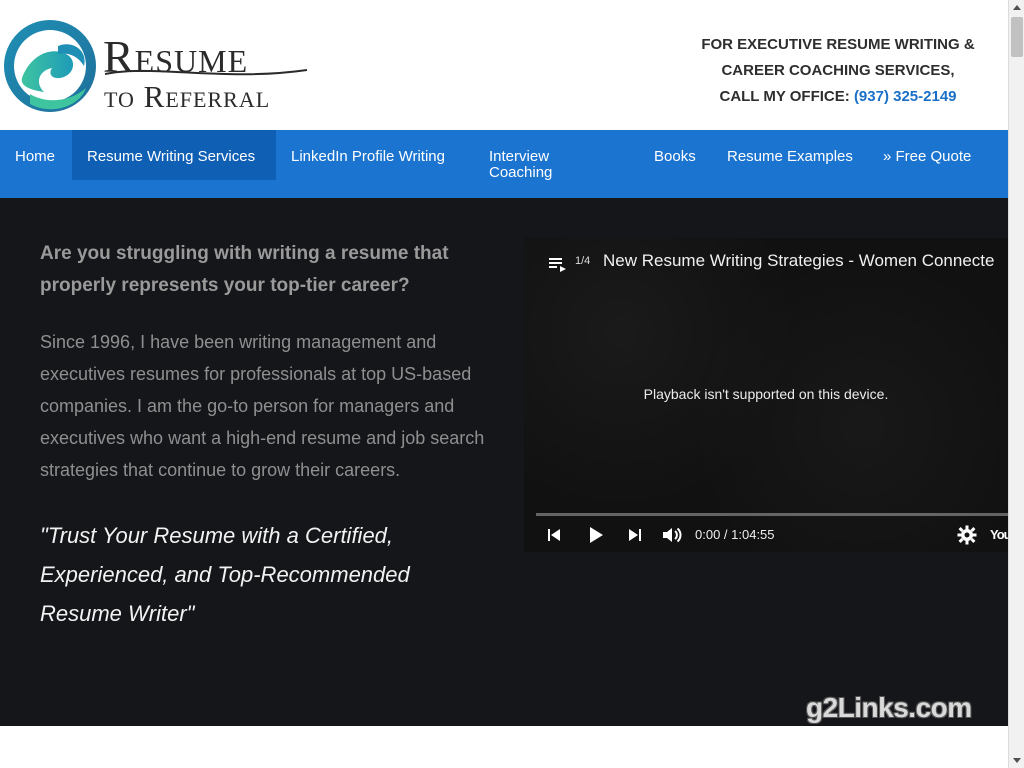 This screenshot has height=768, width=1024. What do you see at coordinates (999, 534) in the screenshot?
I see `youtube-logo: You` at bounding box center [999, 534].